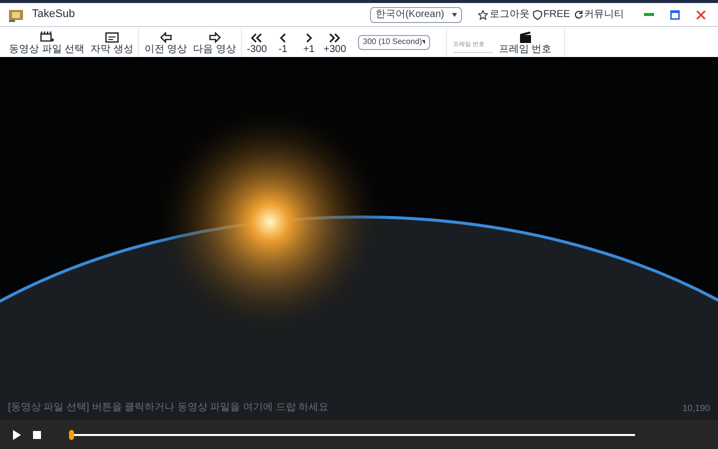 The width and height of the screenshot is (718, 449). I want to click on chevron-left-icon, so click(283, 38).